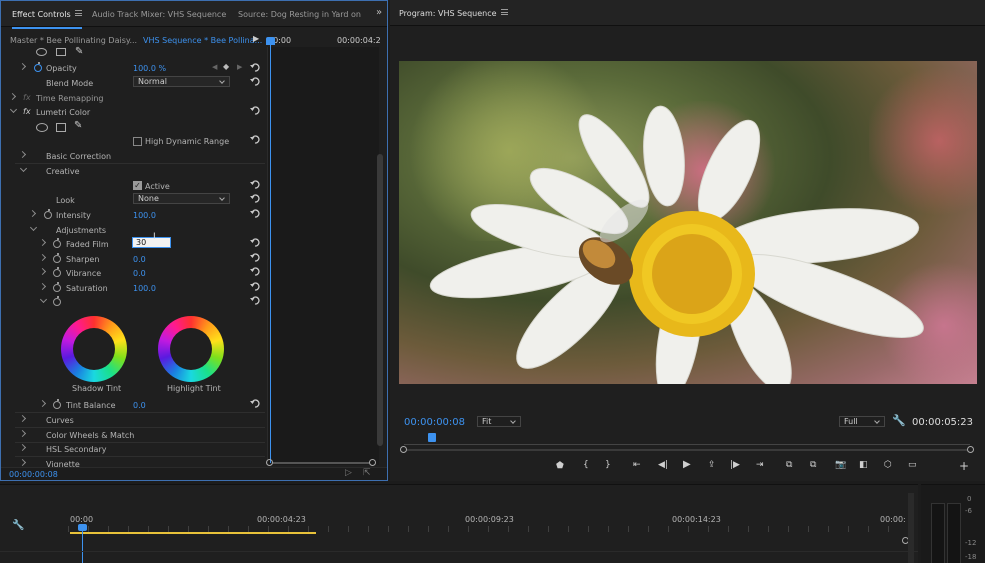 The height and width of the screenshot is (563, 985). I want to click on adjustments-label: Adjustments, so click(81, 230).